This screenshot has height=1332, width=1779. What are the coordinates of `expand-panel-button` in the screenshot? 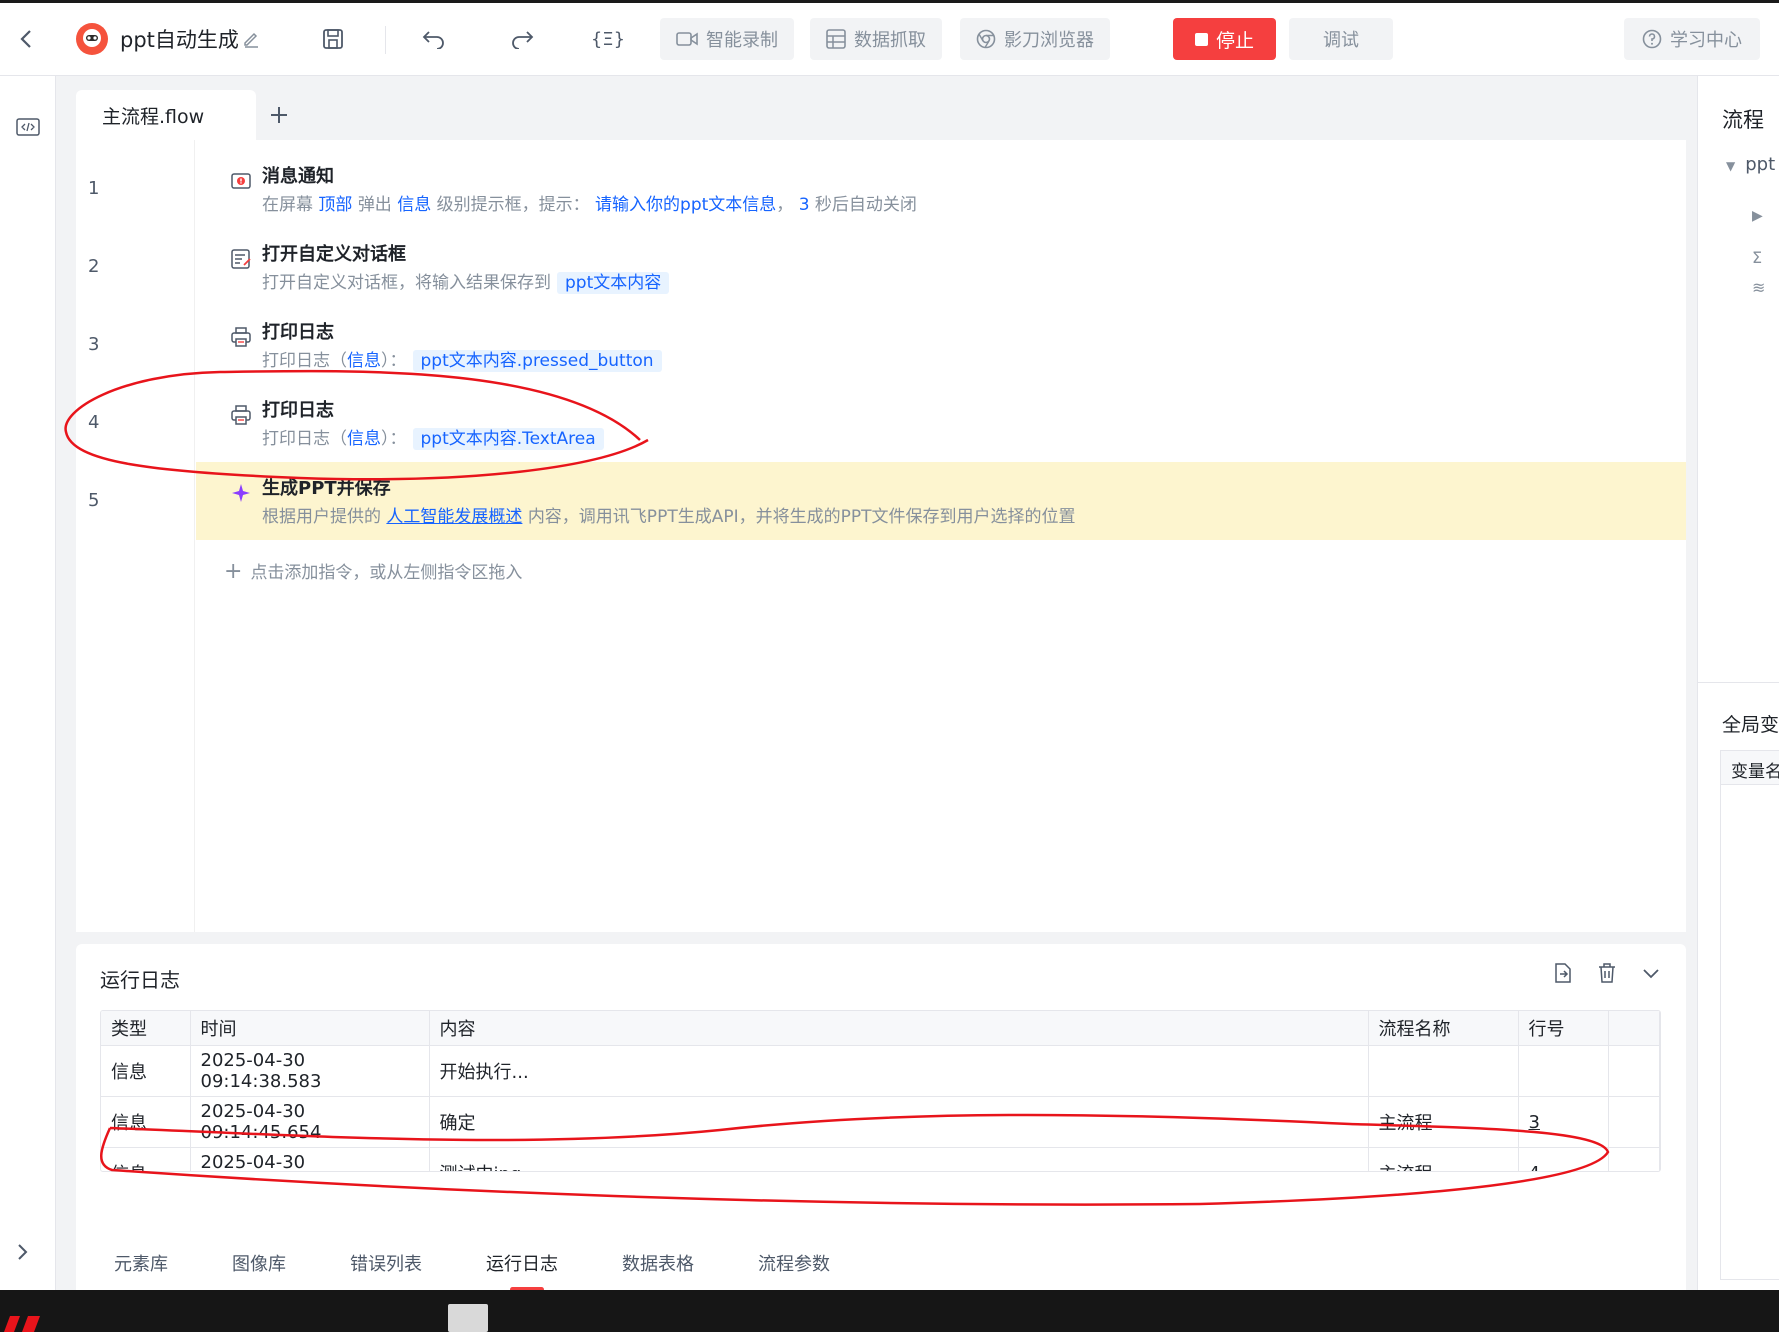 It's located at (22, 1254).